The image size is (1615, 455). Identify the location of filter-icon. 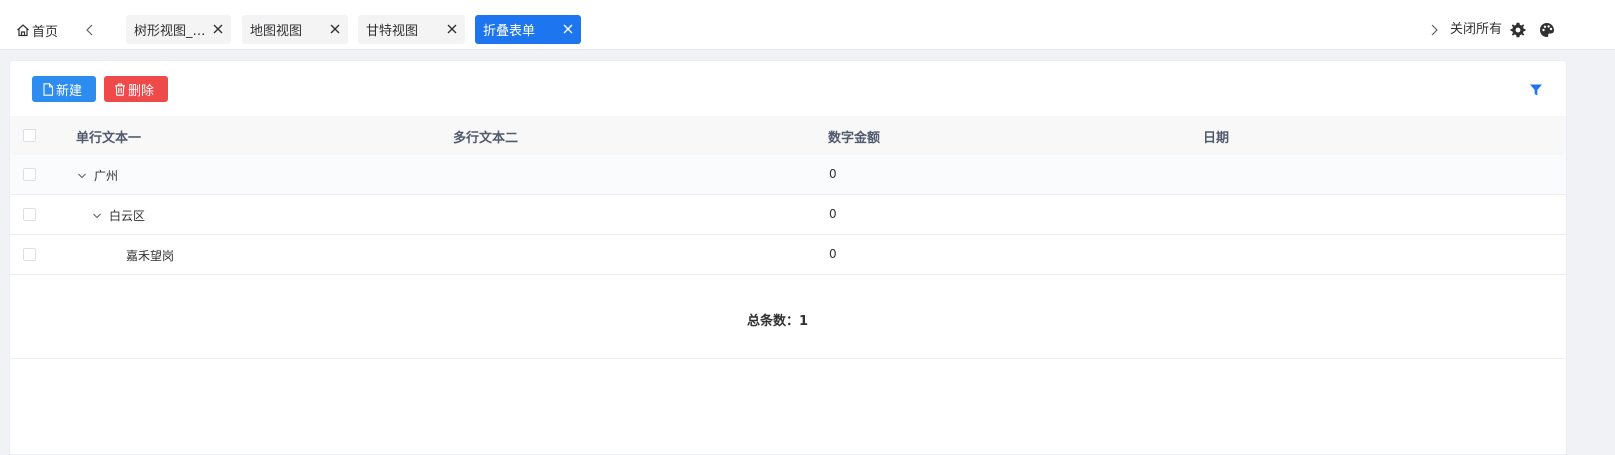
(1536, 89).